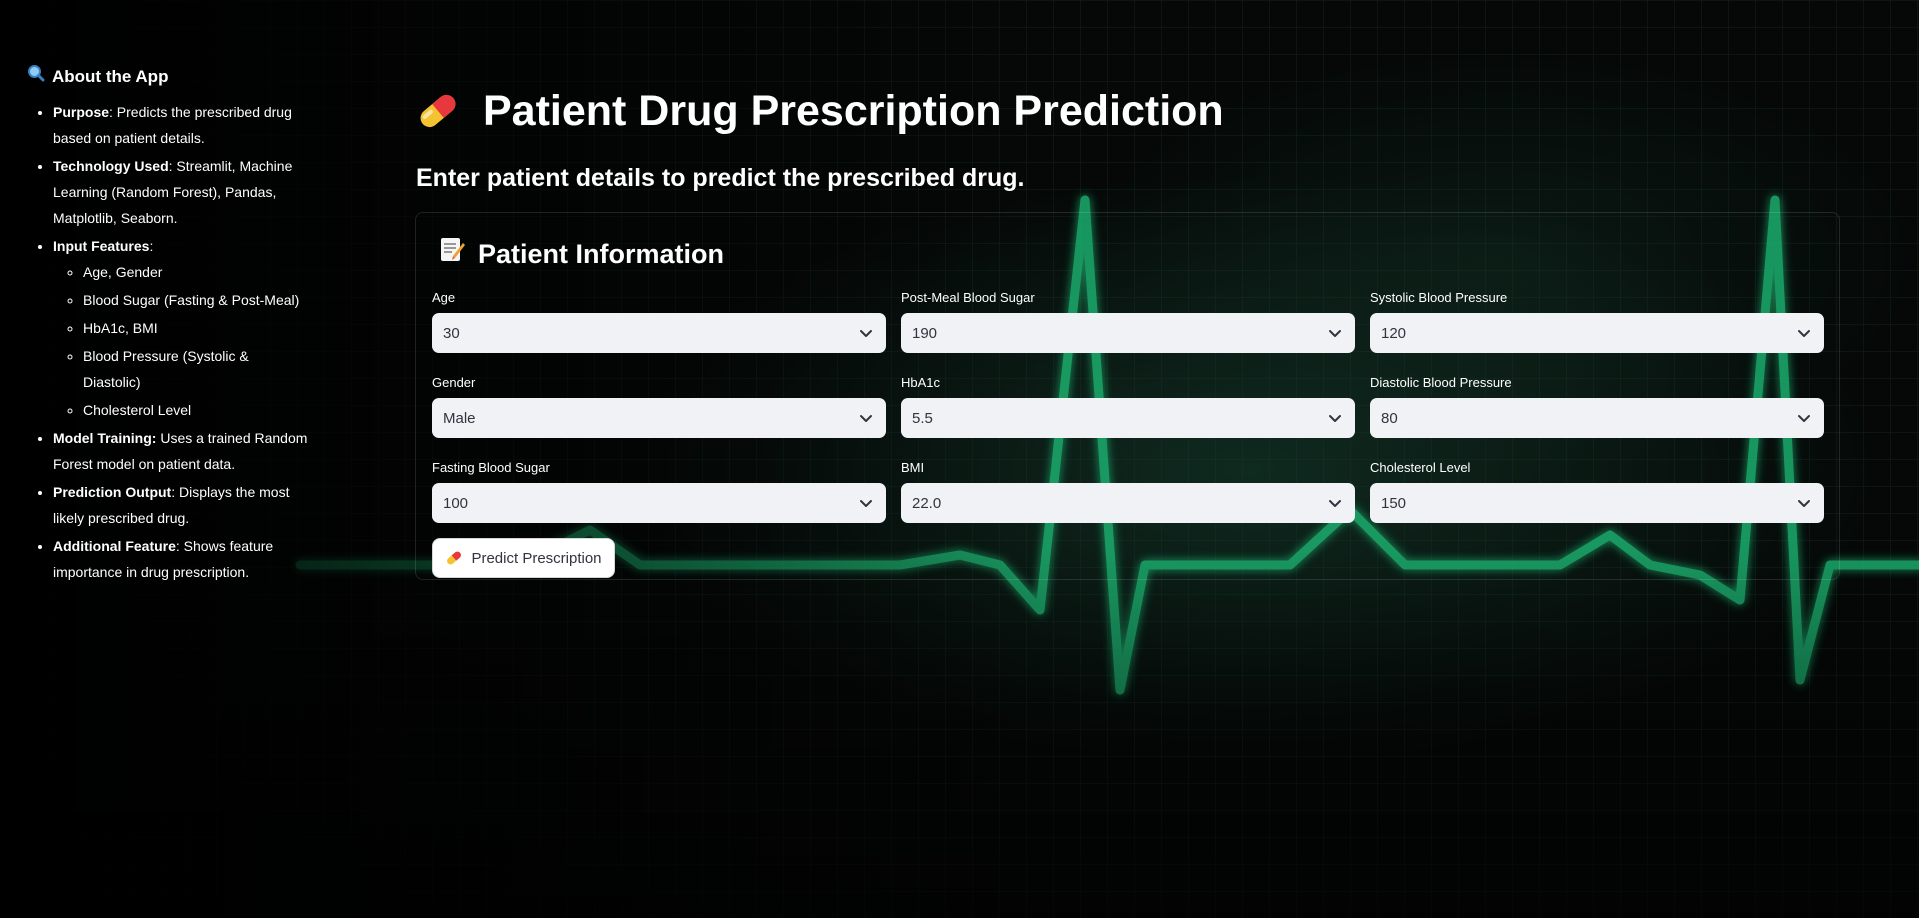 This screenshot has height=918, width=1919. What do you see at coordinates (444, 297) in the screenshot?
I see `field-label: Age` at bounding box center [444, 297].